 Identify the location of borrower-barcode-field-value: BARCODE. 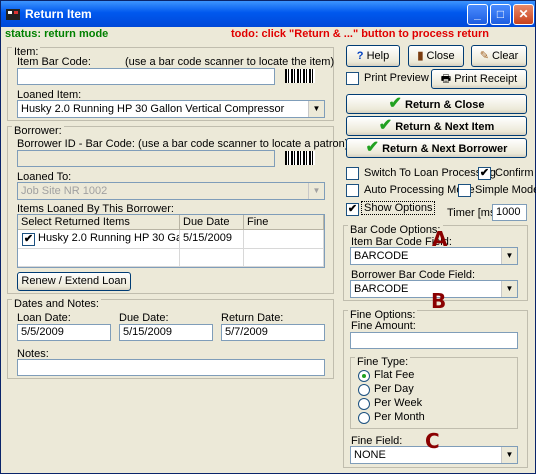
(381, 289).